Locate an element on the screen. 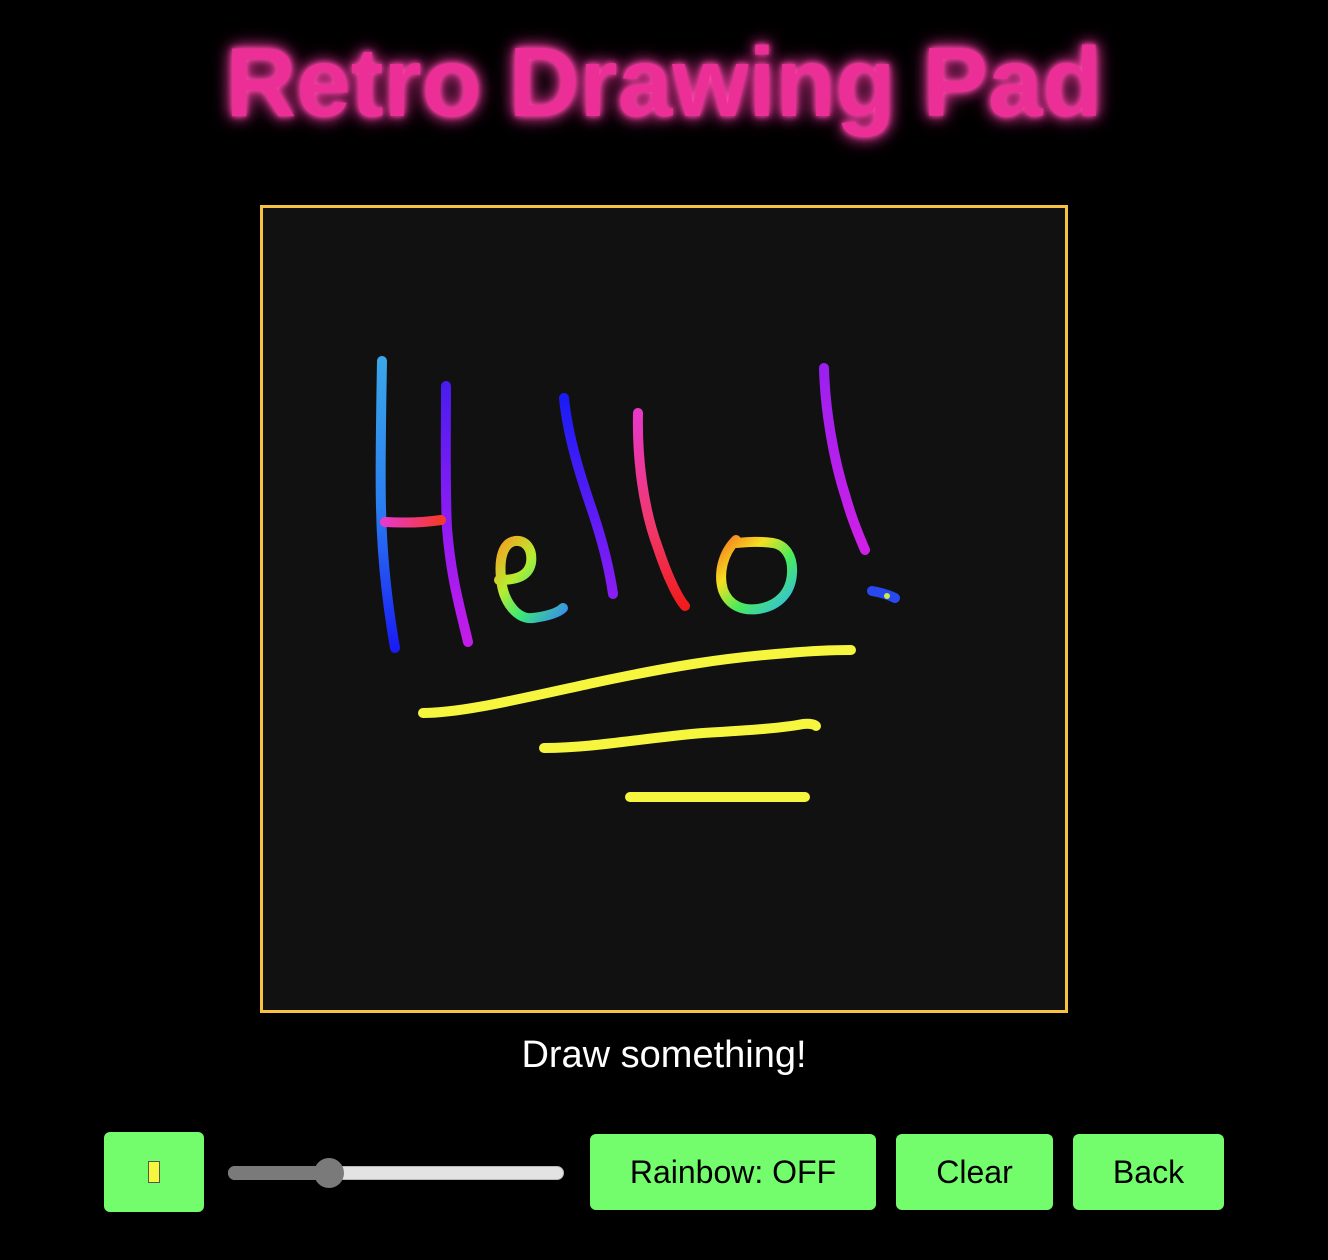 The height and width of the screenshot is (1260, 1328). color-swatch is located at coordinates (154, 1172).